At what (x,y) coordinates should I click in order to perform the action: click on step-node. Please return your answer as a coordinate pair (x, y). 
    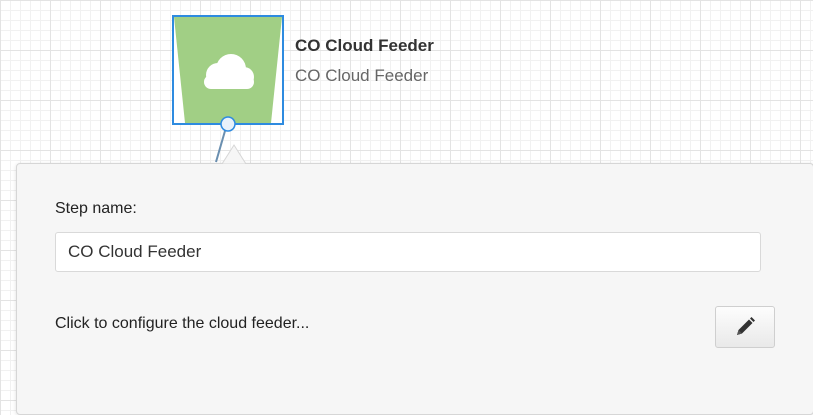
    Looking at the image, I should click on (228, 71).